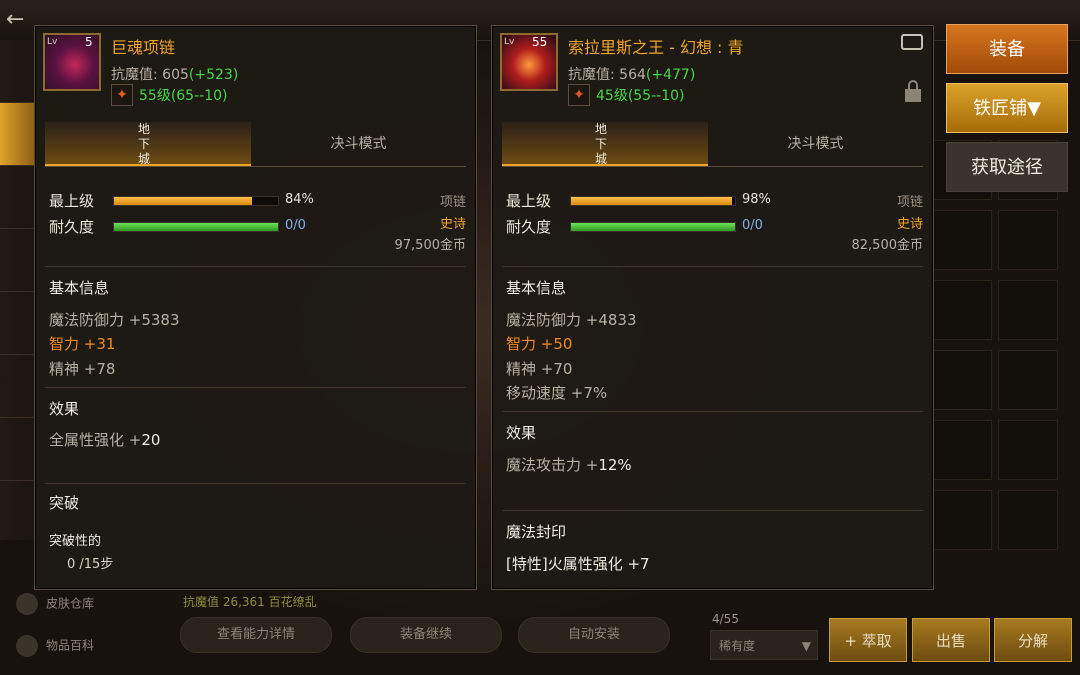 Image resolution: width=1080 pixels, height=675 pixels. I want to click on resist-value: 564, so click(632, 75).